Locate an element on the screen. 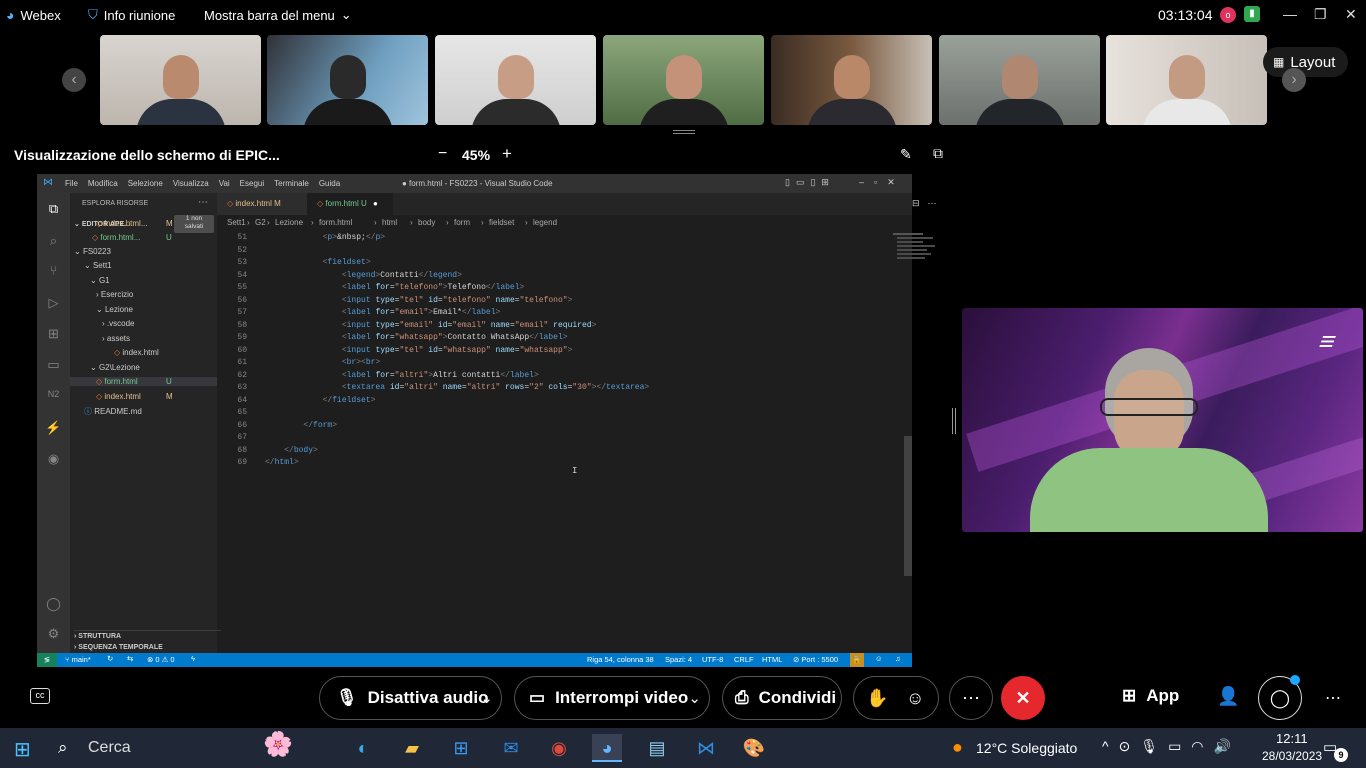  lightning-icon: ϟ is located at coordinates (193, 658).